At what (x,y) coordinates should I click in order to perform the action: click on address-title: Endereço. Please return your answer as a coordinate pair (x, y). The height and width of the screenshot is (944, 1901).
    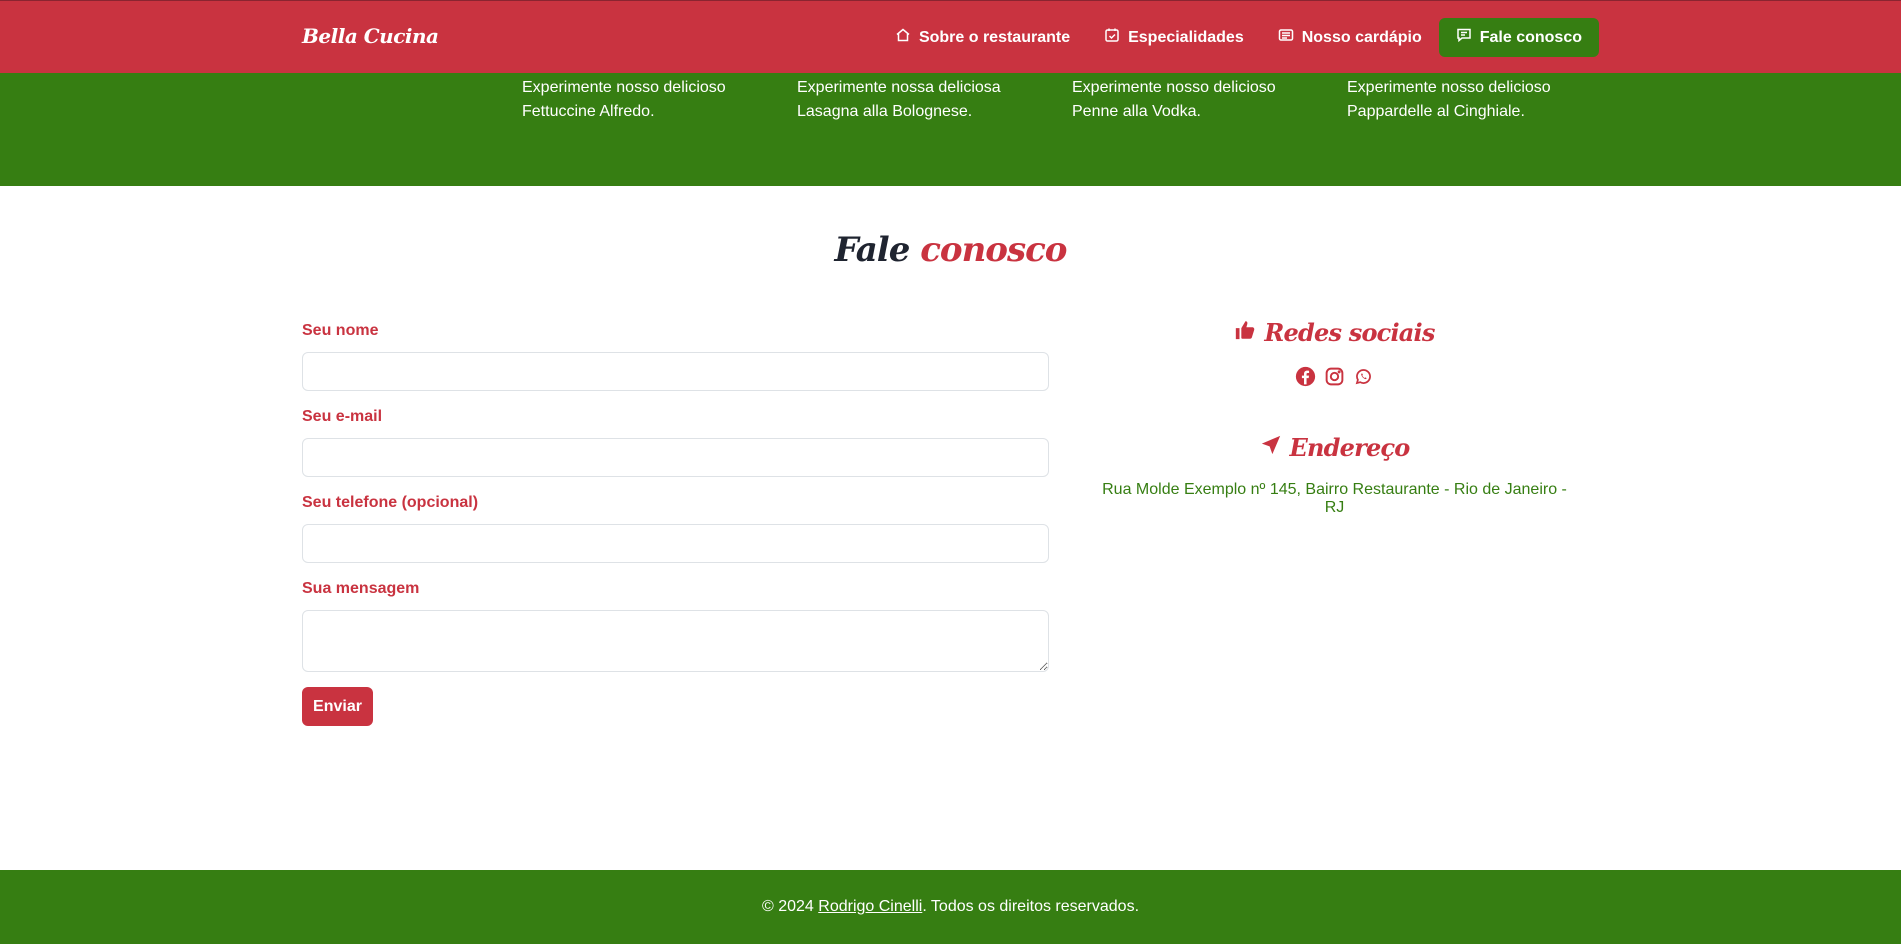
    Looking at the image, I should click on (1334, 447).